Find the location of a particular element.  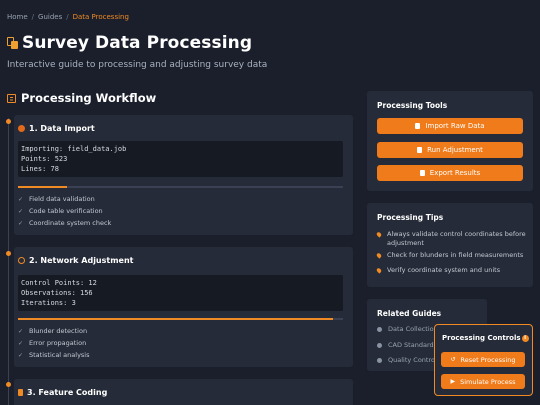

console-line: Observations: 156 is located at coordinates (57, 293).